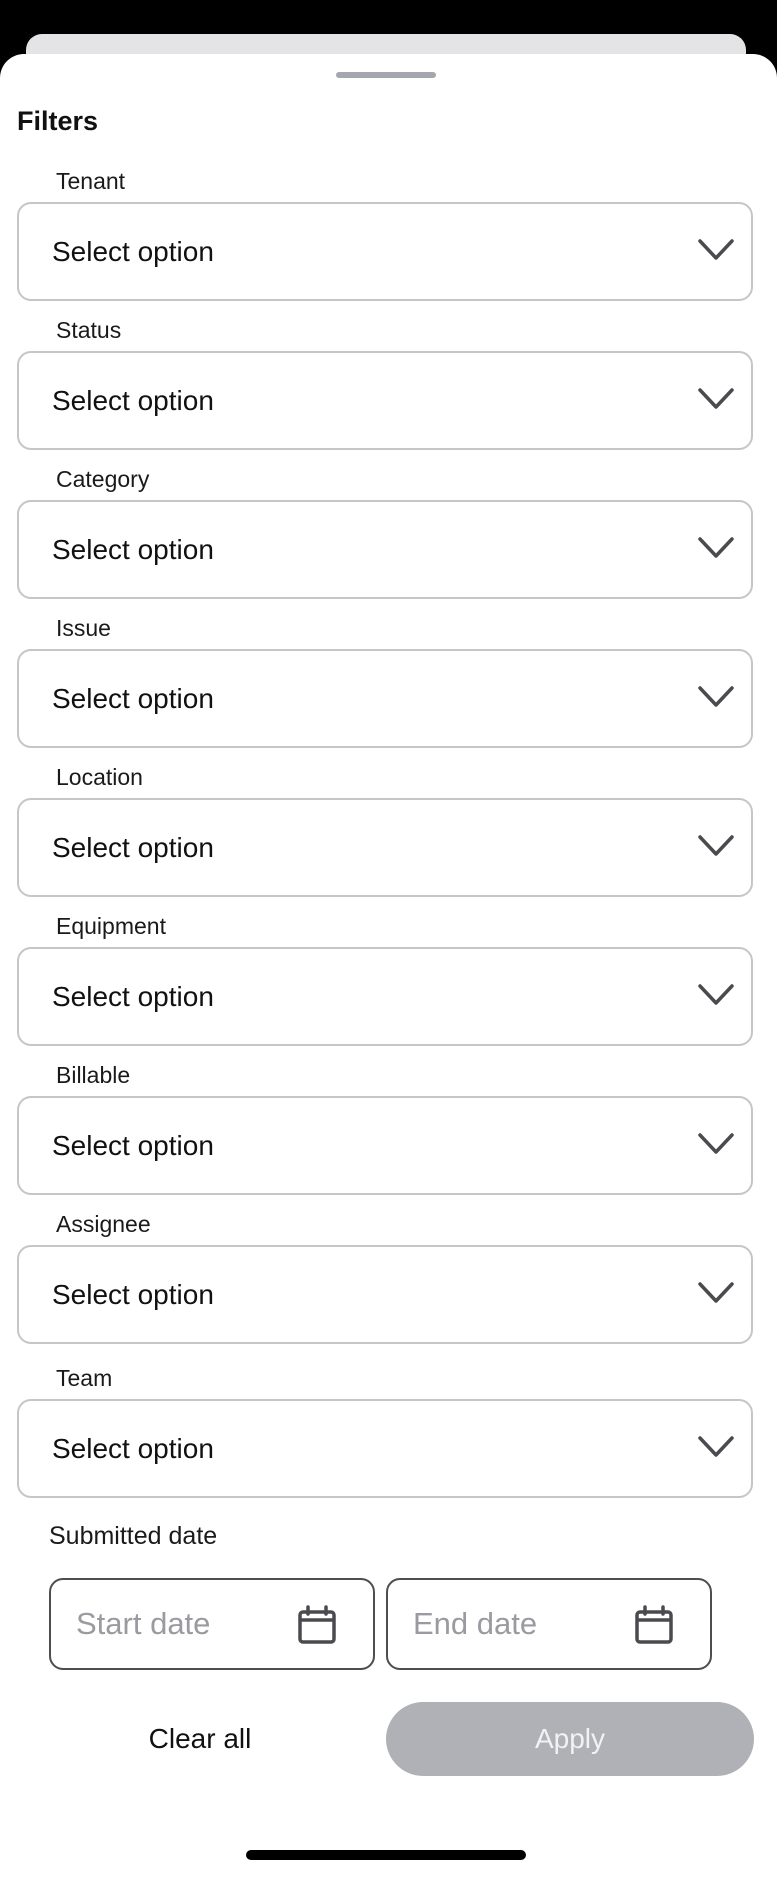 This screenshot has width=777, height=1896. I want to click on filter-location: Location Select option, so click(385, 830).